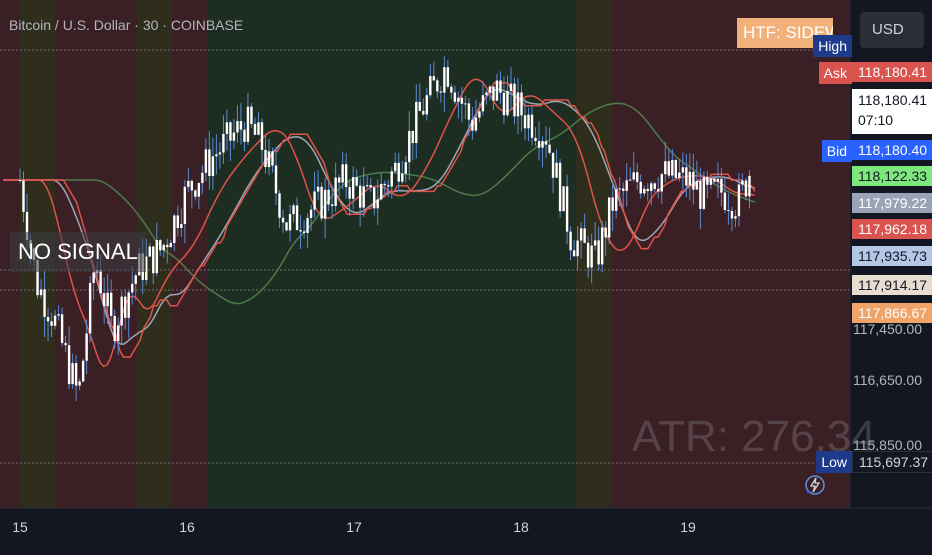  What do you see at coordinates (887, 380) in the screenshot?
I see `price-tick: 116,650.00` at bounding box center [887, 380].